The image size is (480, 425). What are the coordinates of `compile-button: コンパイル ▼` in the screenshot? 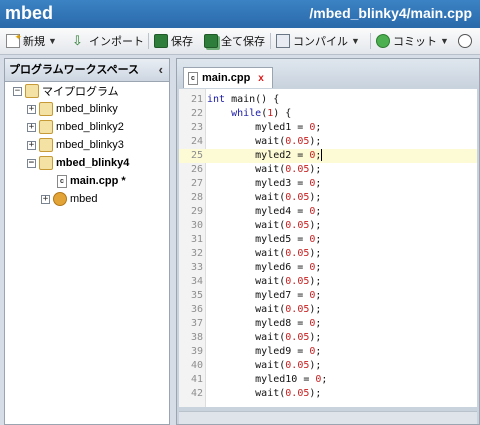 It's located at (318, 41).